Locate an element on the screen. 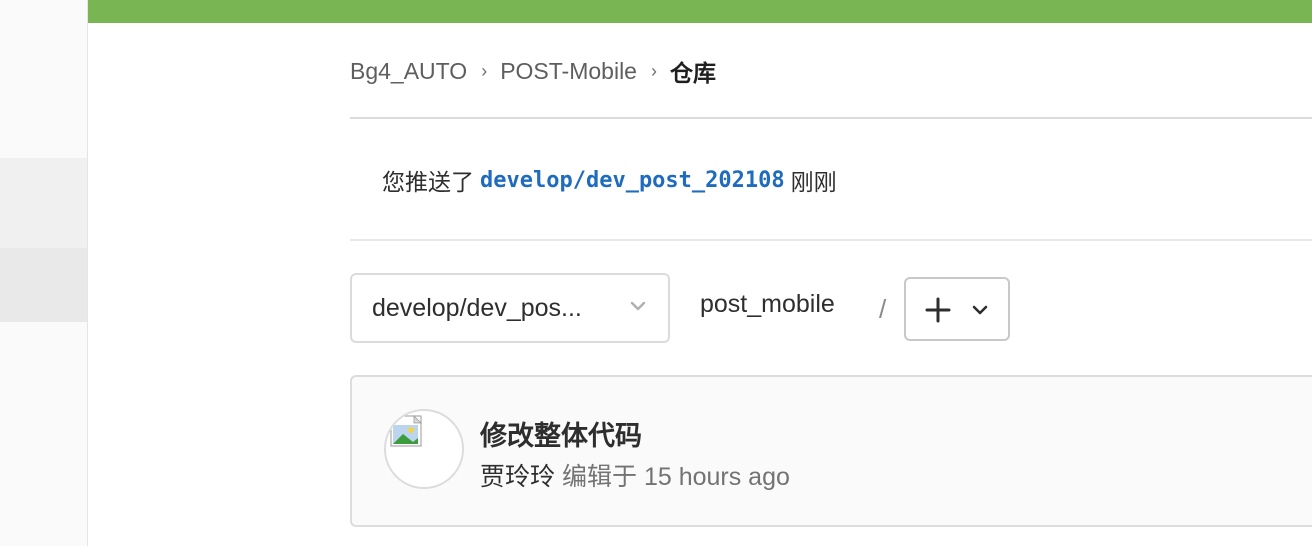  commit-title-link: 修改整体代码 is located at coordinates (561, 433).